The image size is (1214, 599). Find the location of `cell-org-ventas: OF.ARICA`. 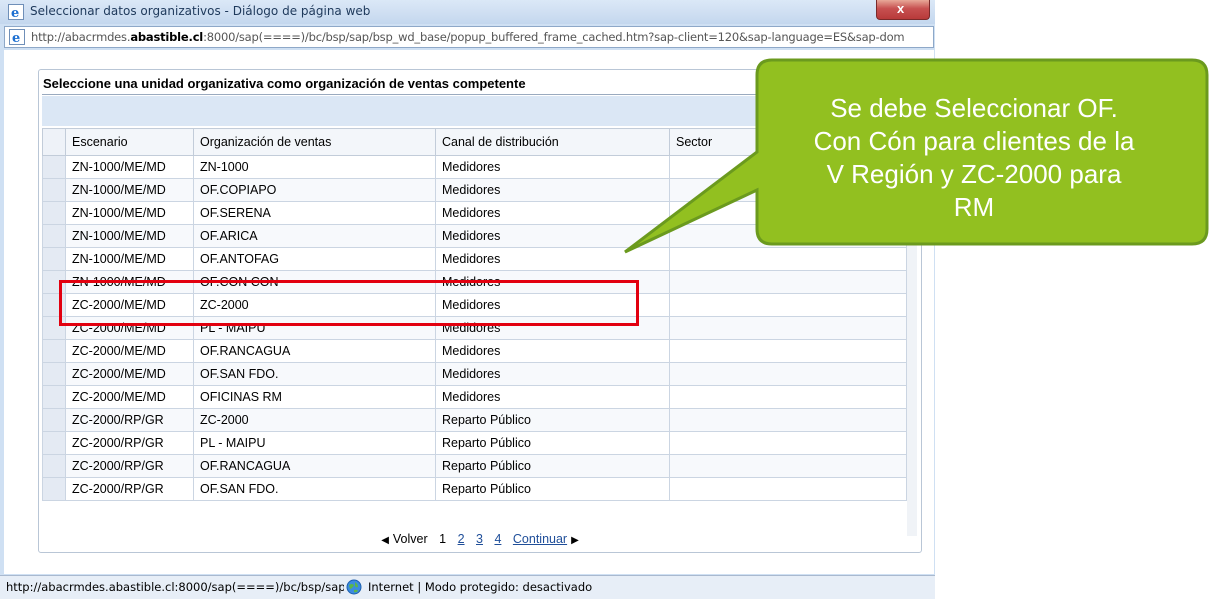

cell-org-ventas: OF.ARICA is located at coordinates (314, 236).